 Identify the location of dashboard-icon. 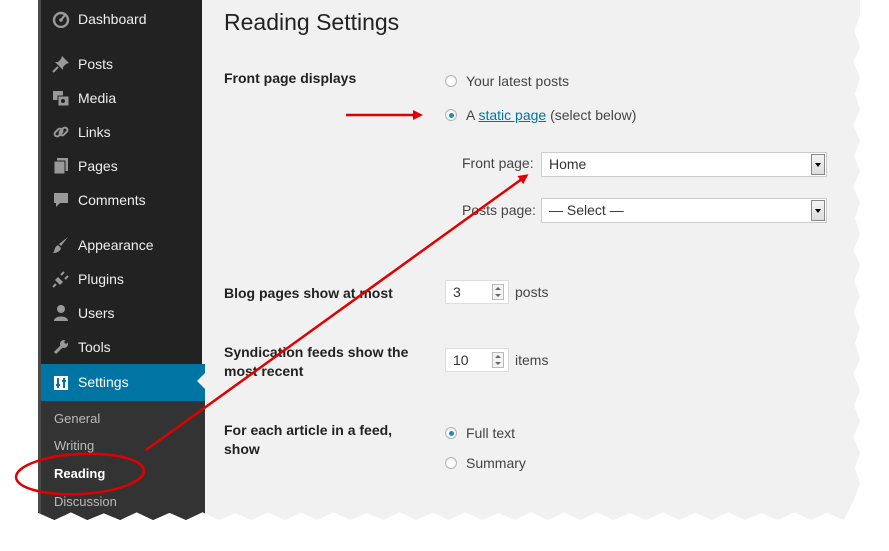
(61, 19).